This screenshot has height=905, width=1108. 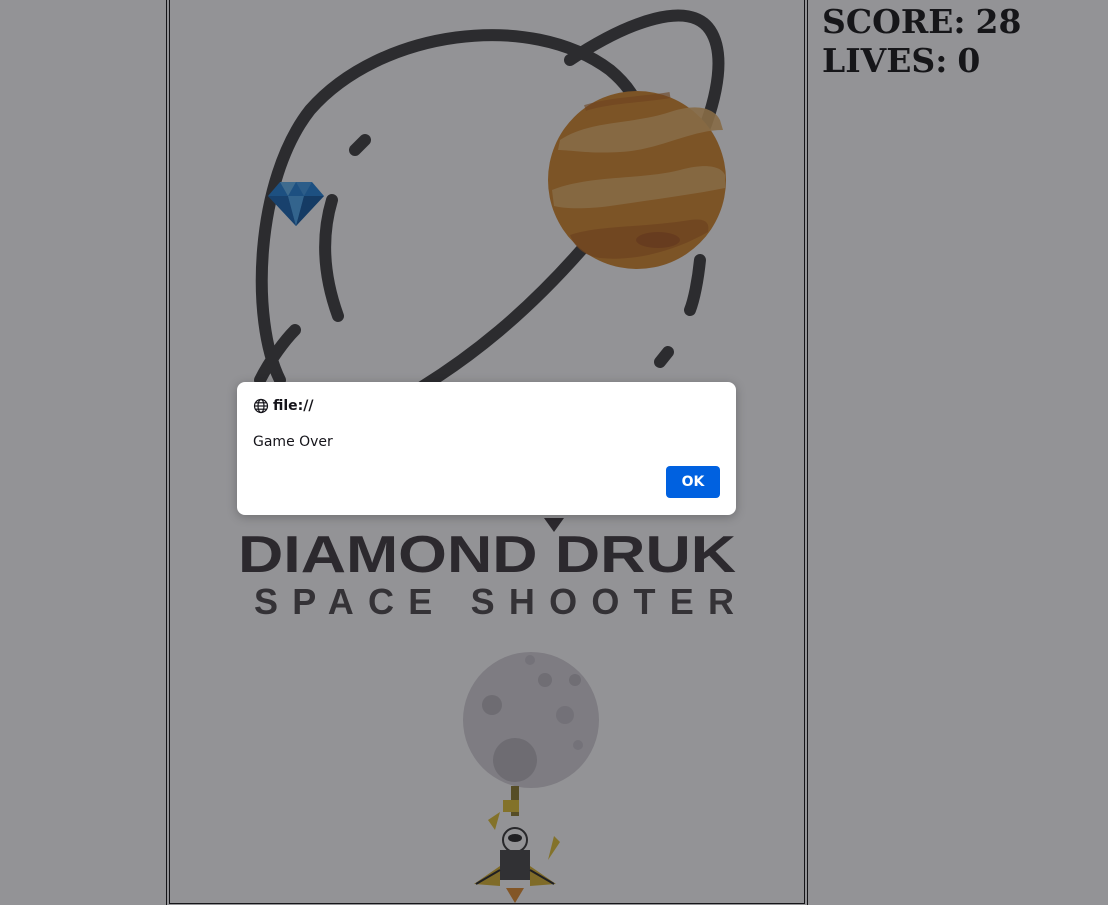 What do you see at coordinates (293, 406) in the screenshot?
I see `dialog-origin-text: file://` at bounding box center [293, 406].